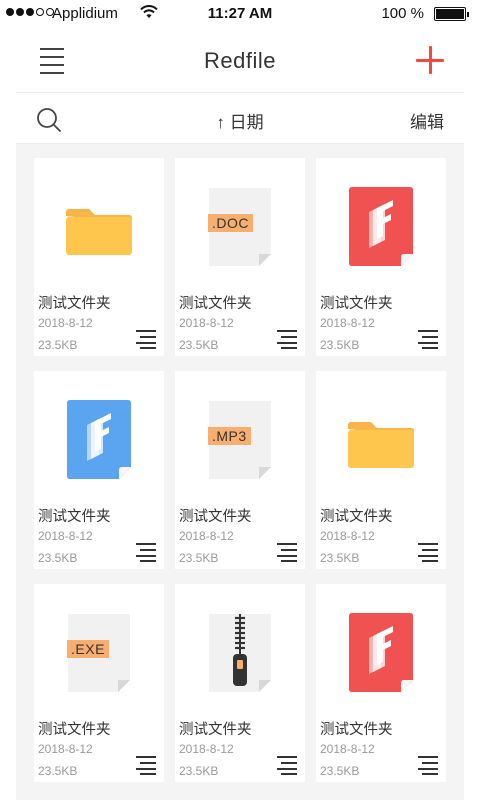  Describe the element at coordinates (430, 60) in the screenshot. I see `add-icon` at that location.